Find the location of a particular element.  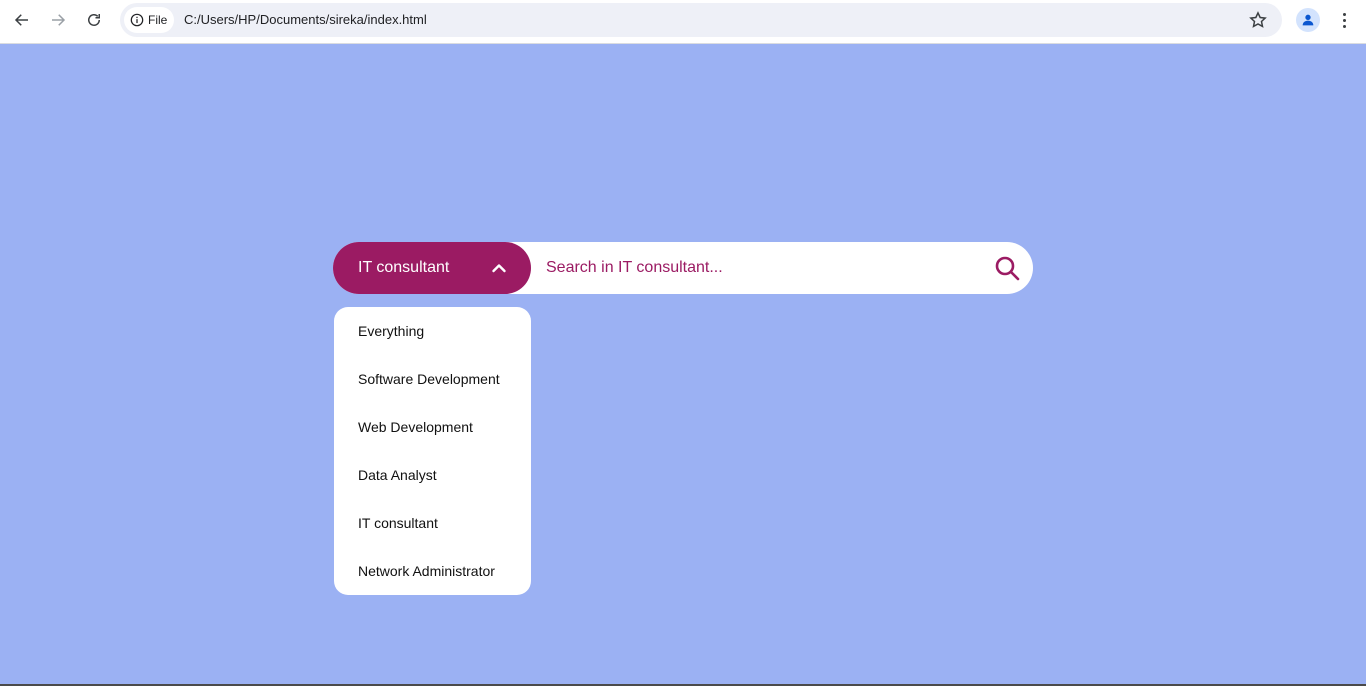

profile-button is located at coordinates (1308, 20).